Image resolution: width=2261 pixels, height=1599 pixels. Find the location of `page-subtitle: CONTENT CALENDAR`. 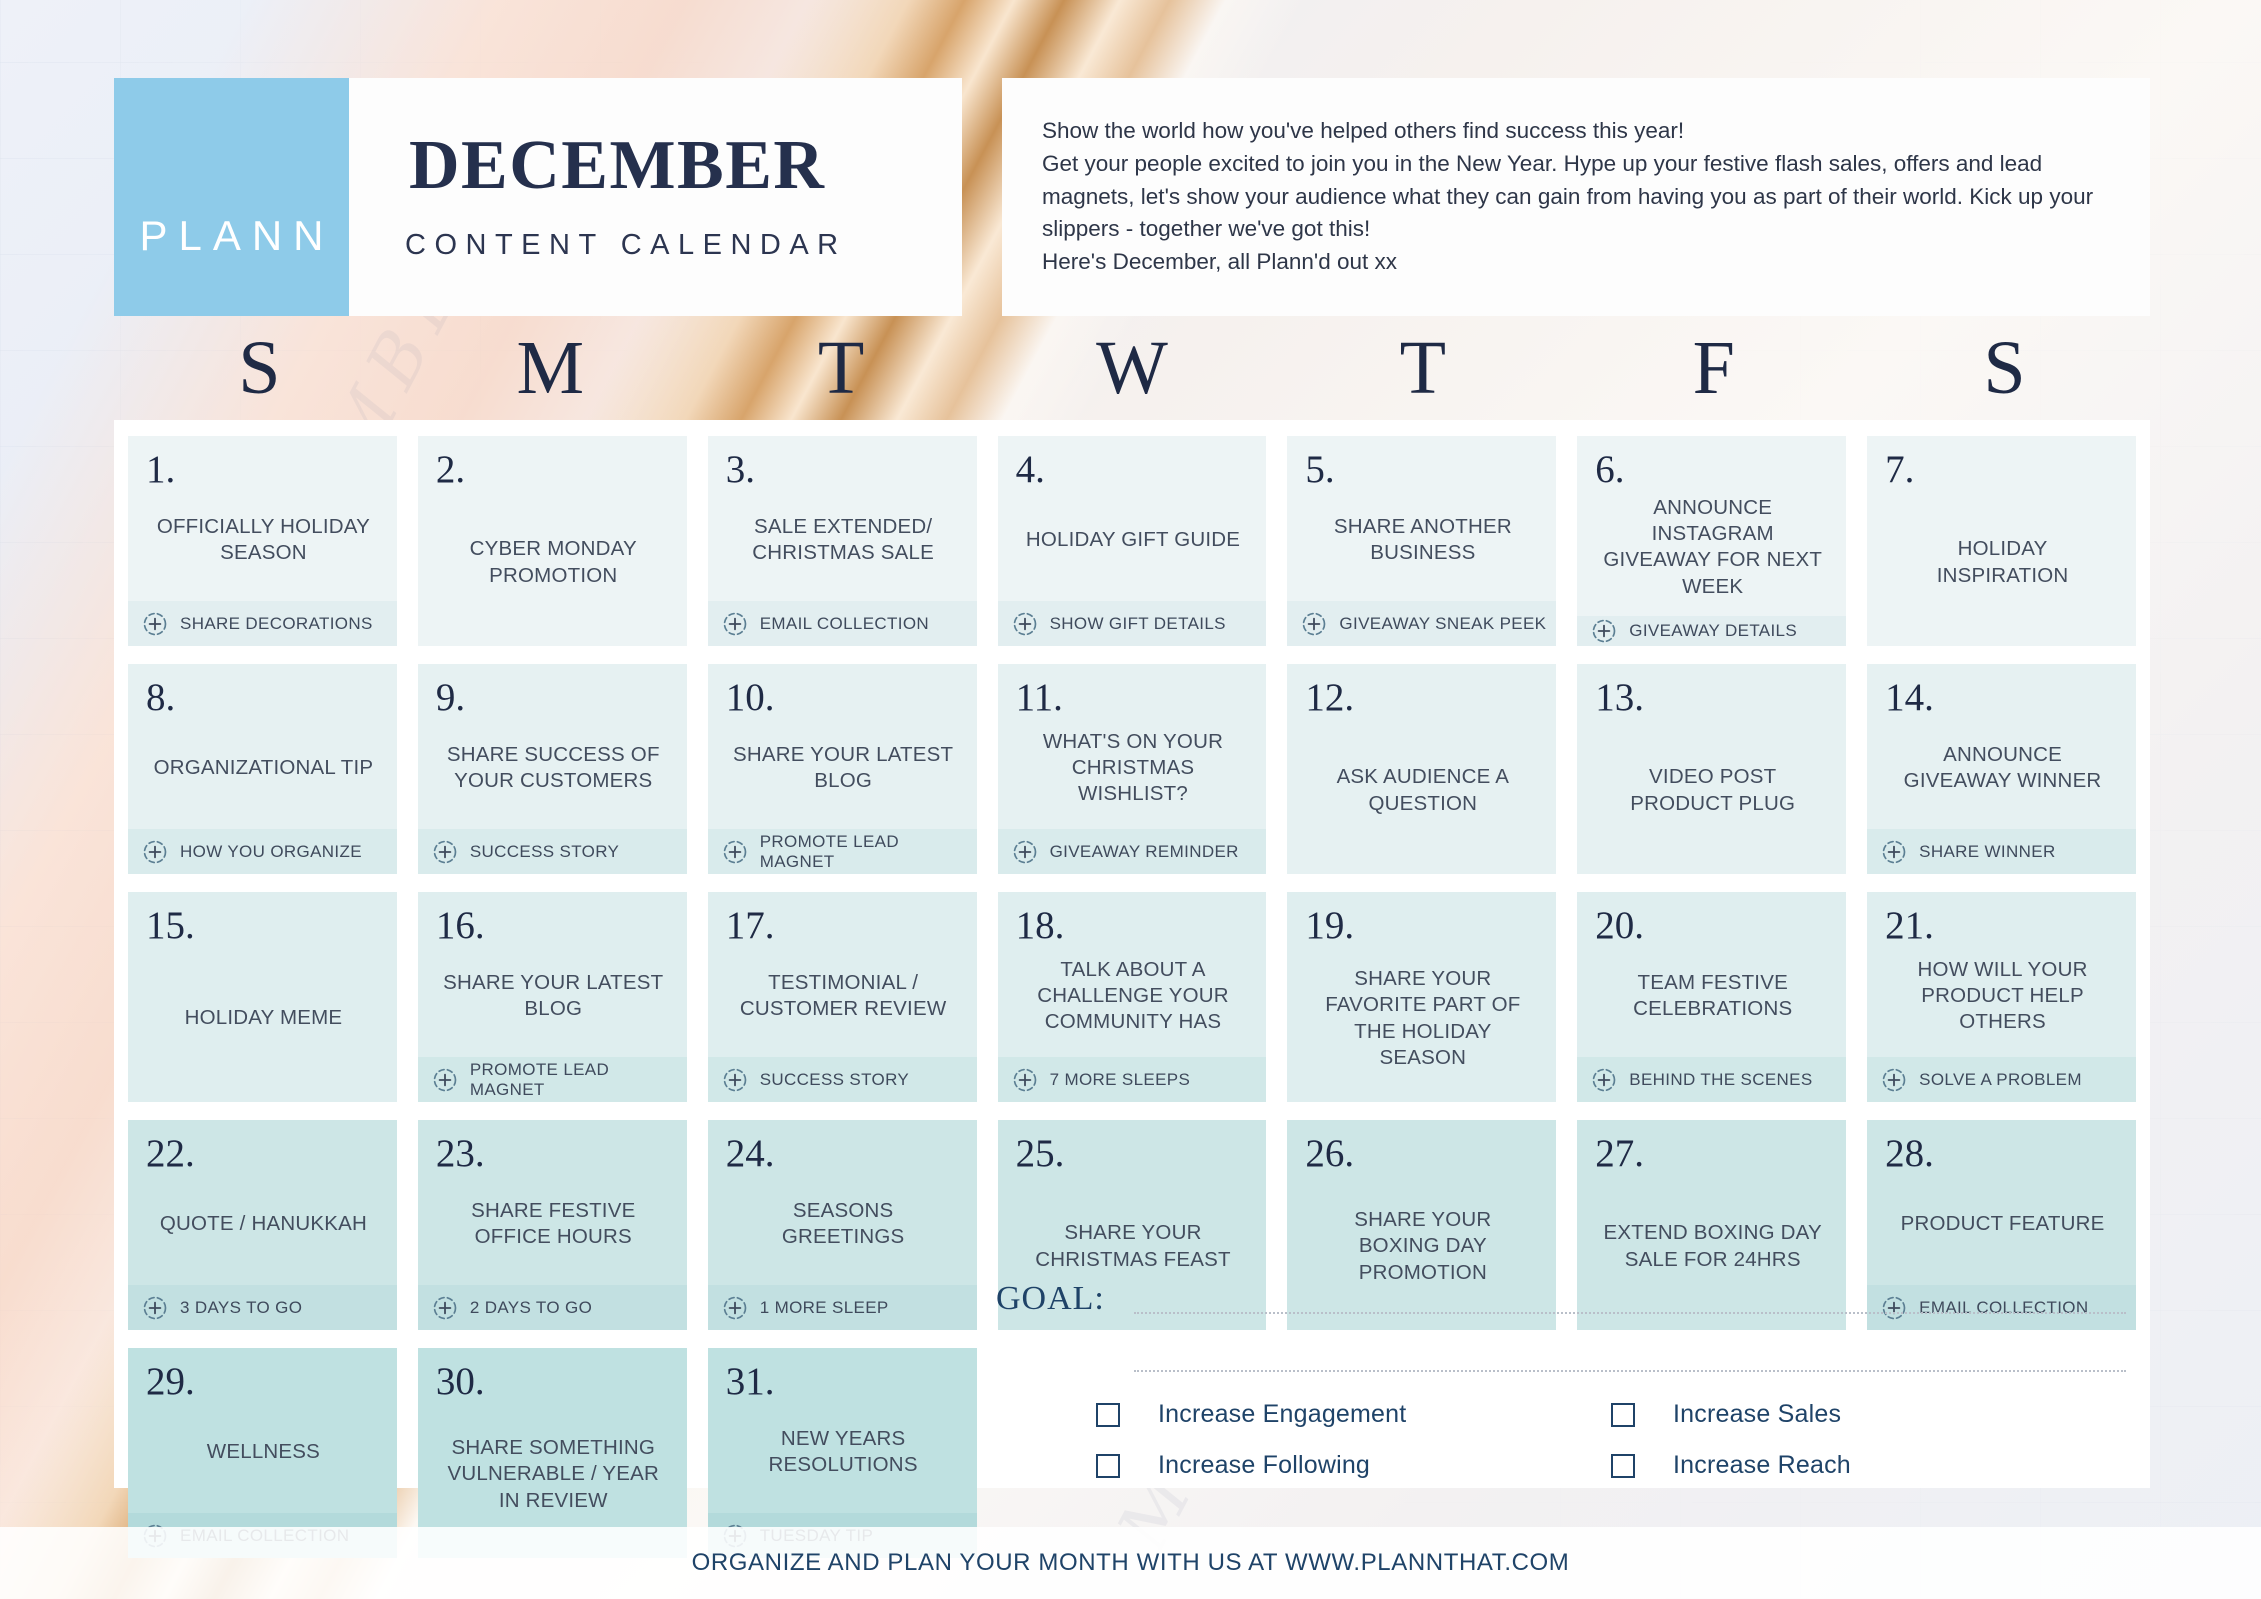

page-subtitle: CONTENT CALENDAR is located at coordinates (626, 244).